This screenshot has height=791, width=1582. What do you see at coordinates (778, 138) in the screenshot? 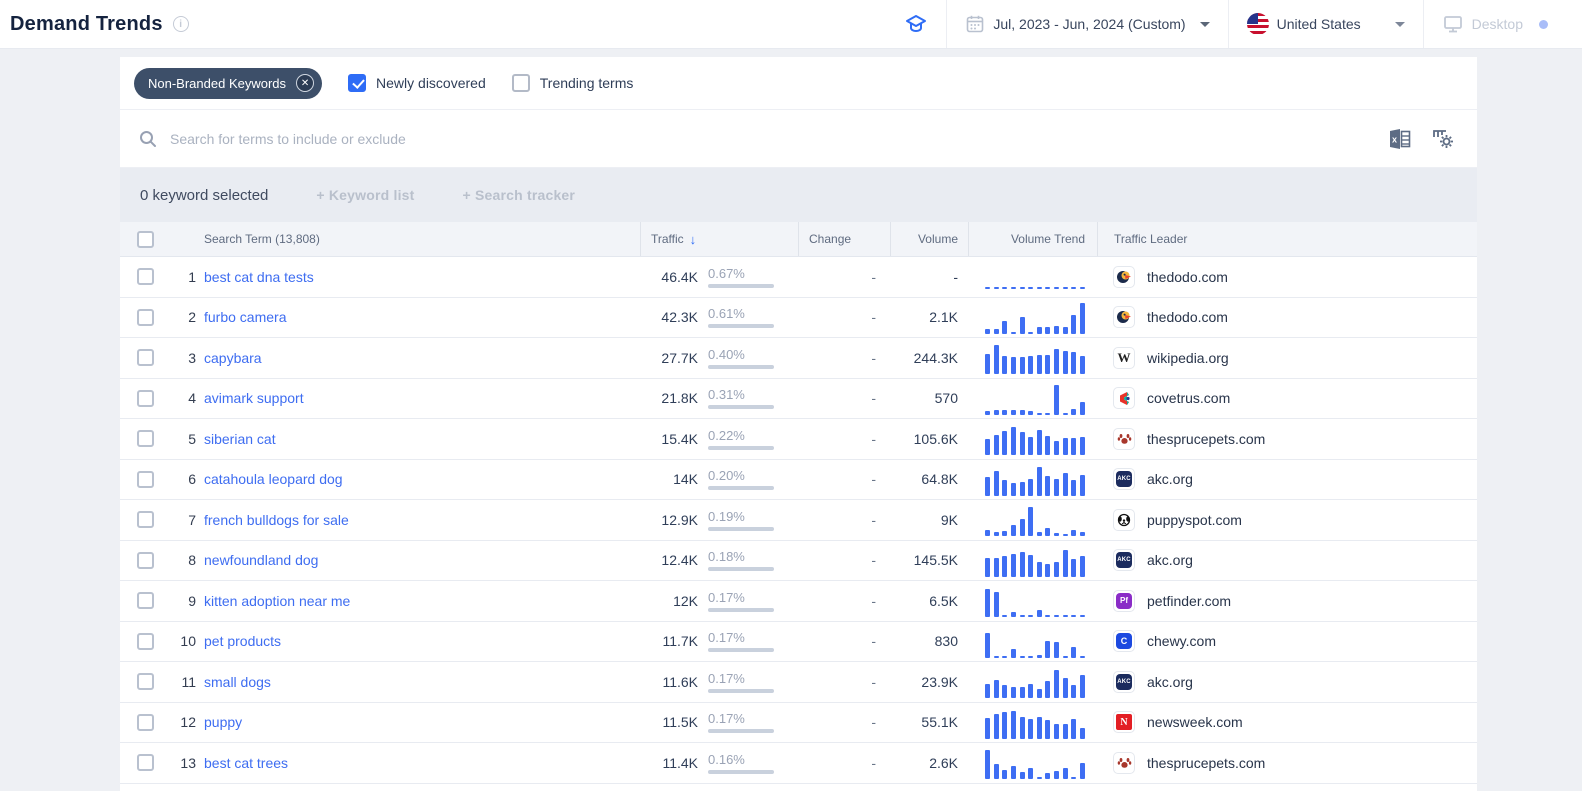
I see `search-input` at bounding box center [778, 138].